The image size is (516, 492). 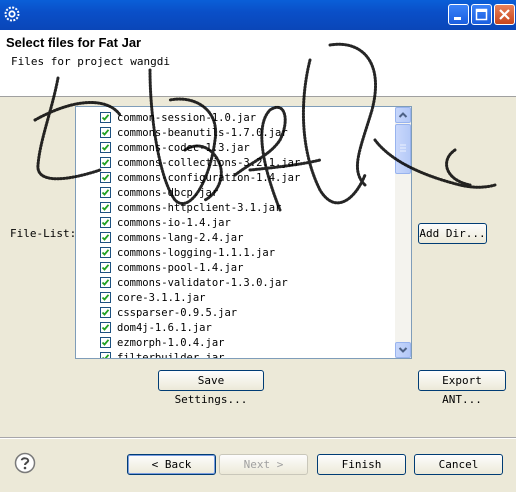 What do you see at coordinates (263, 464) in the screenshot?
I see `next-button: Next >` at bounding box center [263, 464].